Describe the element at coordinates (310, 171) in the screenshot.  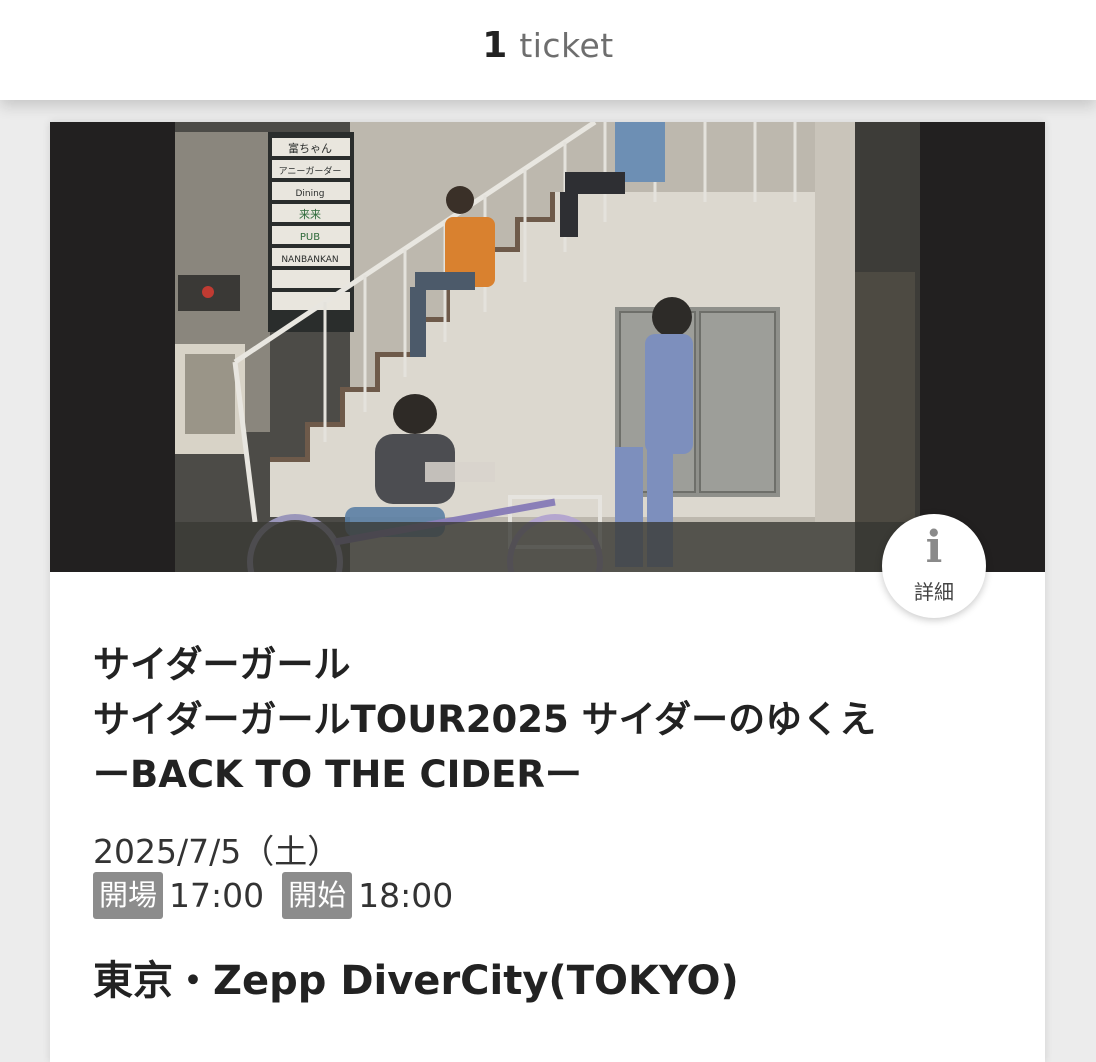
I see `photo-sign-2: アニーガーダー` at that location.